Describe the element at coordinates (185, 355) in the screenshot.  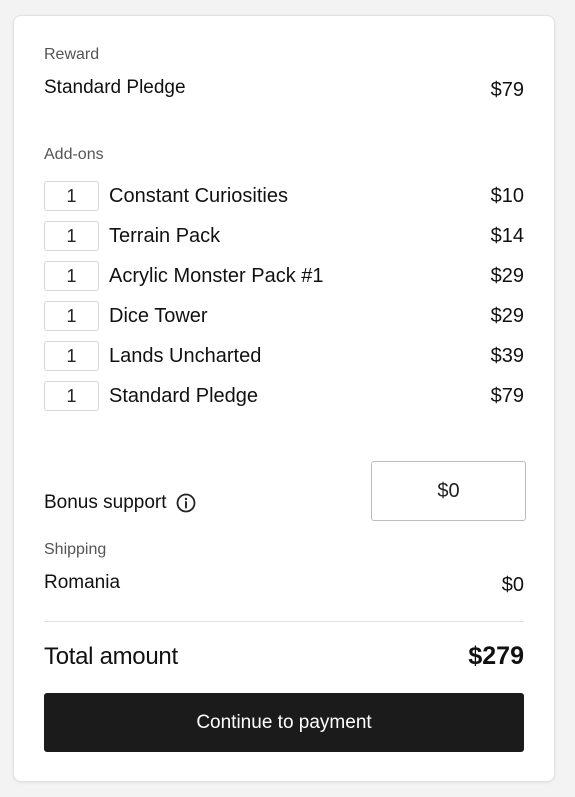
I see `addon-name: Lands Uncharted` at that location.